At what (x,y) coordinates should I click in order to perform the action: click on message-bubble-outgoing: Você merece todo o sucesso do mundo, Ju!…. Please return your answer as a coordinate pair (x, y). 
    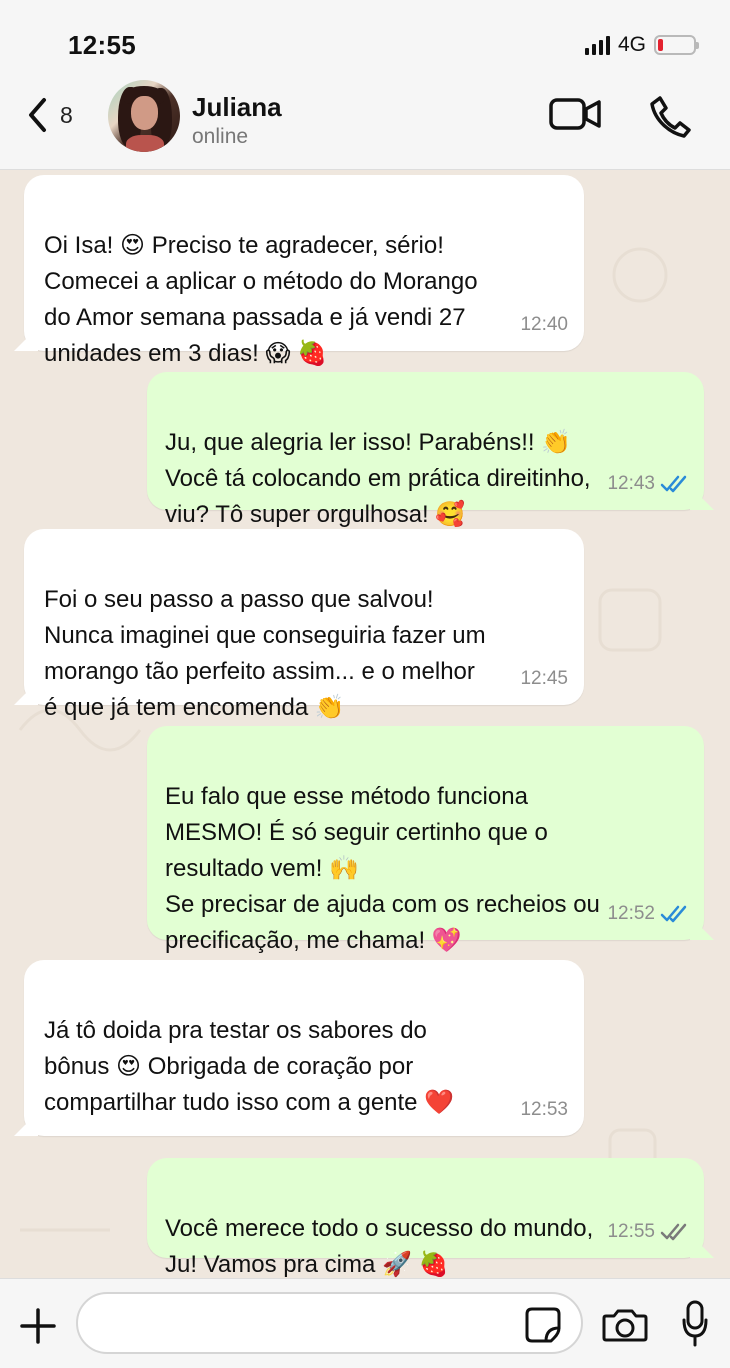
    Looking at the image, I should click on (425, 1218).